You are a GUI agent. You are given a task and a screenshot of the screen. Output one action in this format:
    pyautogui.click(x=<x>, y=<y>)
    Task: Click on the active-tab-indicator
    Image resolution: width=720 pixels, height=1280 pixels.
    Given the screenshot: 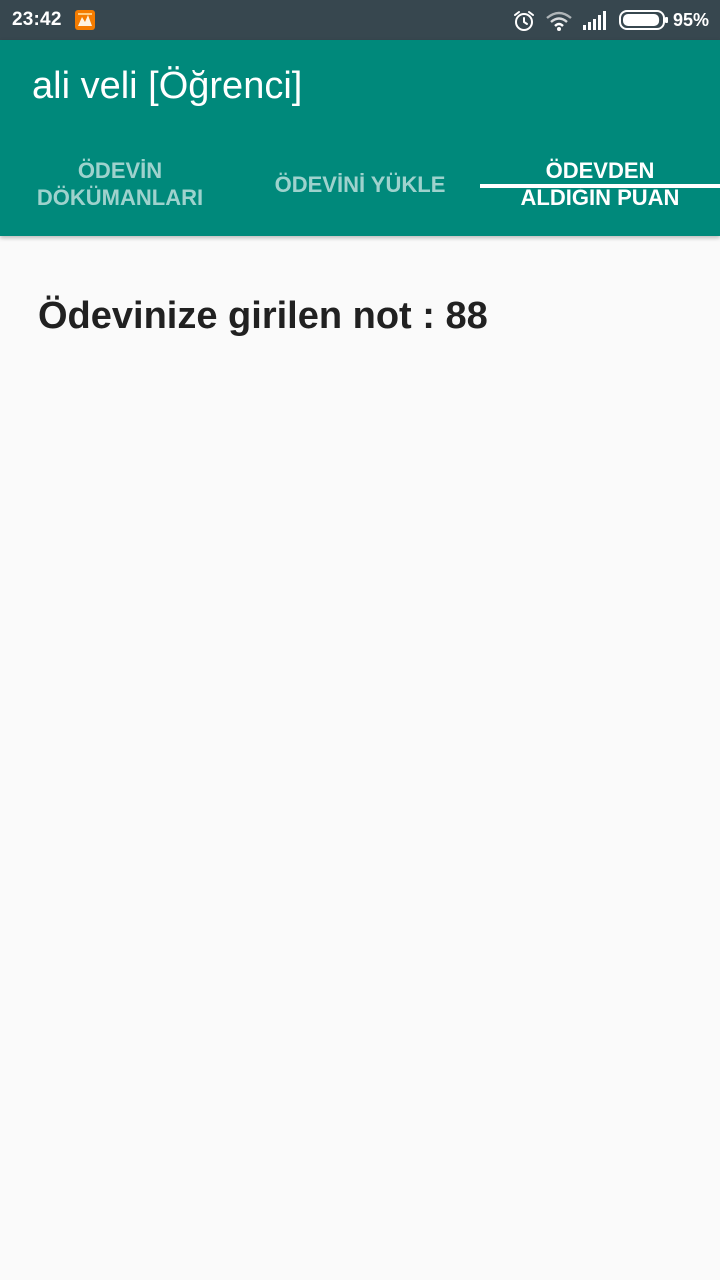 What is the action you would take?
    pyautogui.click(x=600, y=186)
    